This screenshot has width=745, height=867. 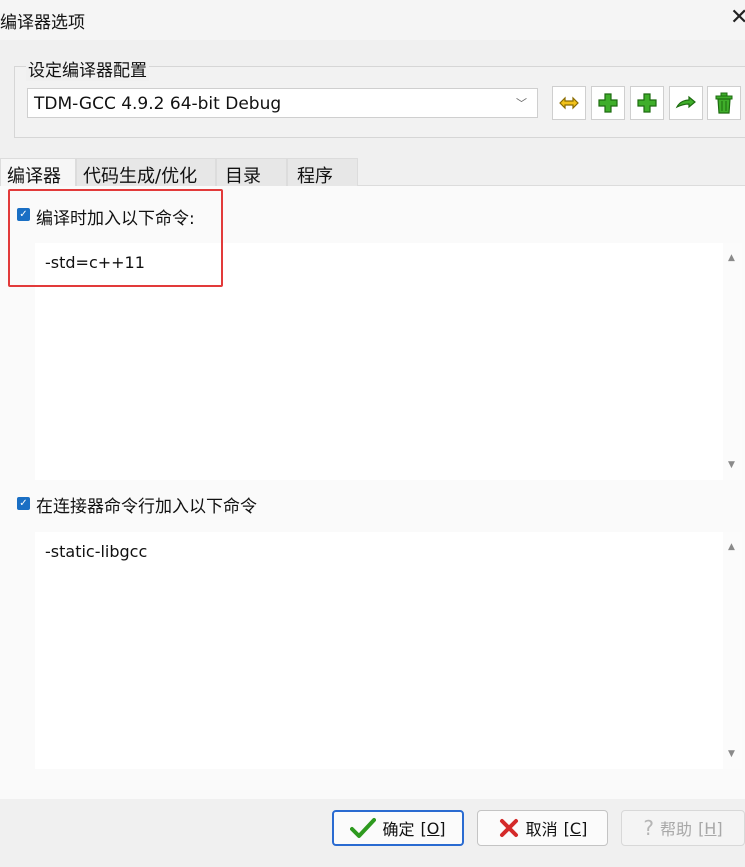 I want to click on cancel-x-icon, so click(x=508, y=828).